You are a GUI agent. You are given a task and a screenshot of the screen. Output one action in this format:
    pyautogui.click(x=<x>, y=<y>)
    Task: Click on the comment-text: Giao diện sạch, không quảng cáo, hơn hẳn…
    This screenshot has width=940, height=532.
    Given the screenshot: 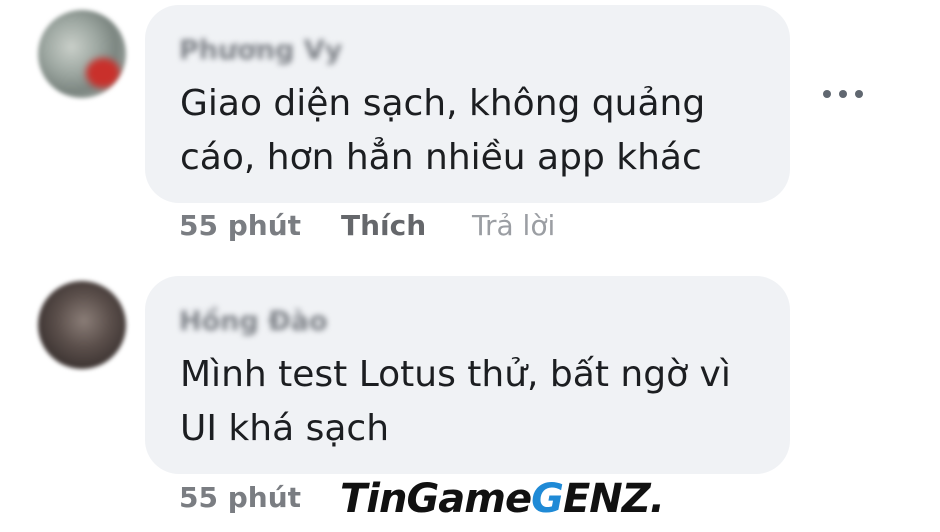 What is the action you would take?
    pyautogui.click(x=443, y=130)
    